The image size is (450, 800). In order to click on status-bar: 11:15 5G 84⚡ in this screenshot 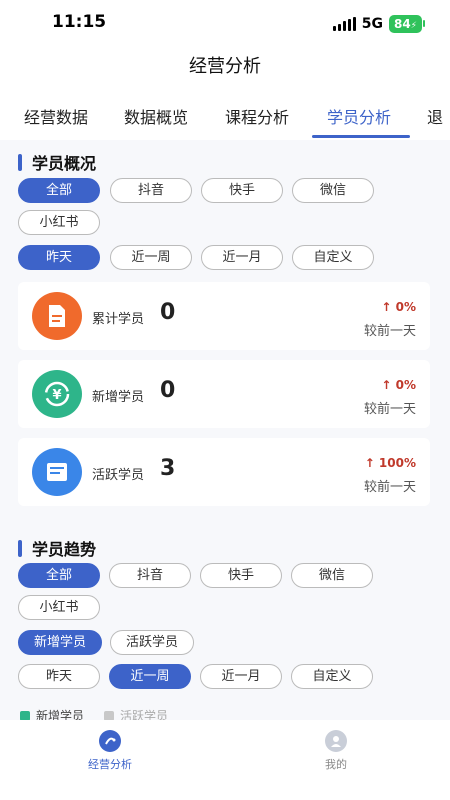, I will do `click(225, 22)`.